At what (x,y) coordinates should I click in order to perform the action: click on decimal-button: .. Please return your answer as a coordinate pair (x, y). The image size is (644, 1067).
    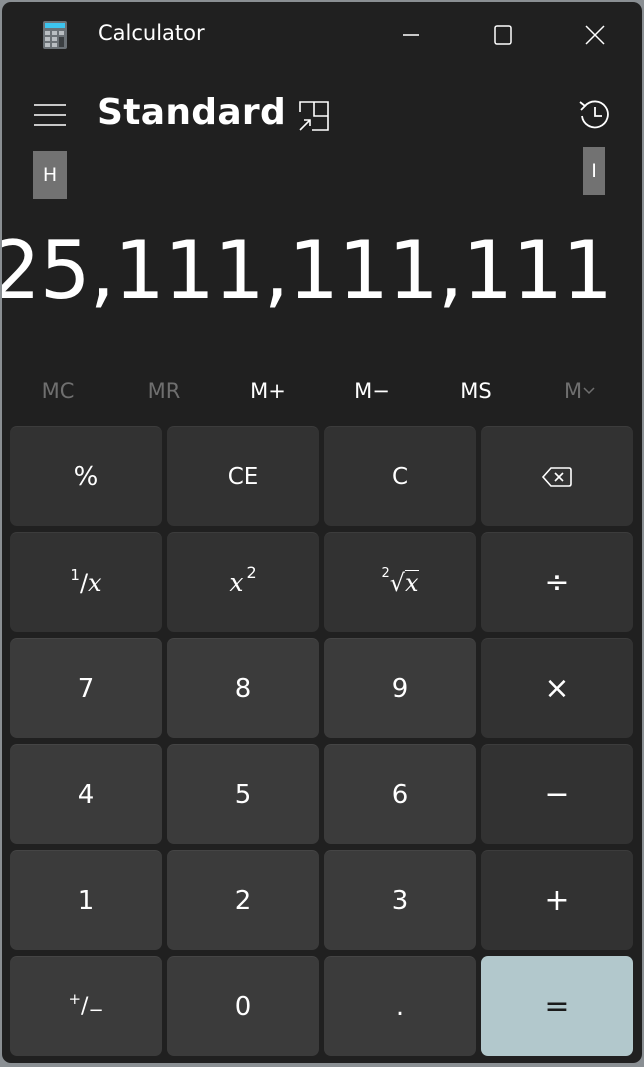
    Looking at the image, I should click on (400, 1006).